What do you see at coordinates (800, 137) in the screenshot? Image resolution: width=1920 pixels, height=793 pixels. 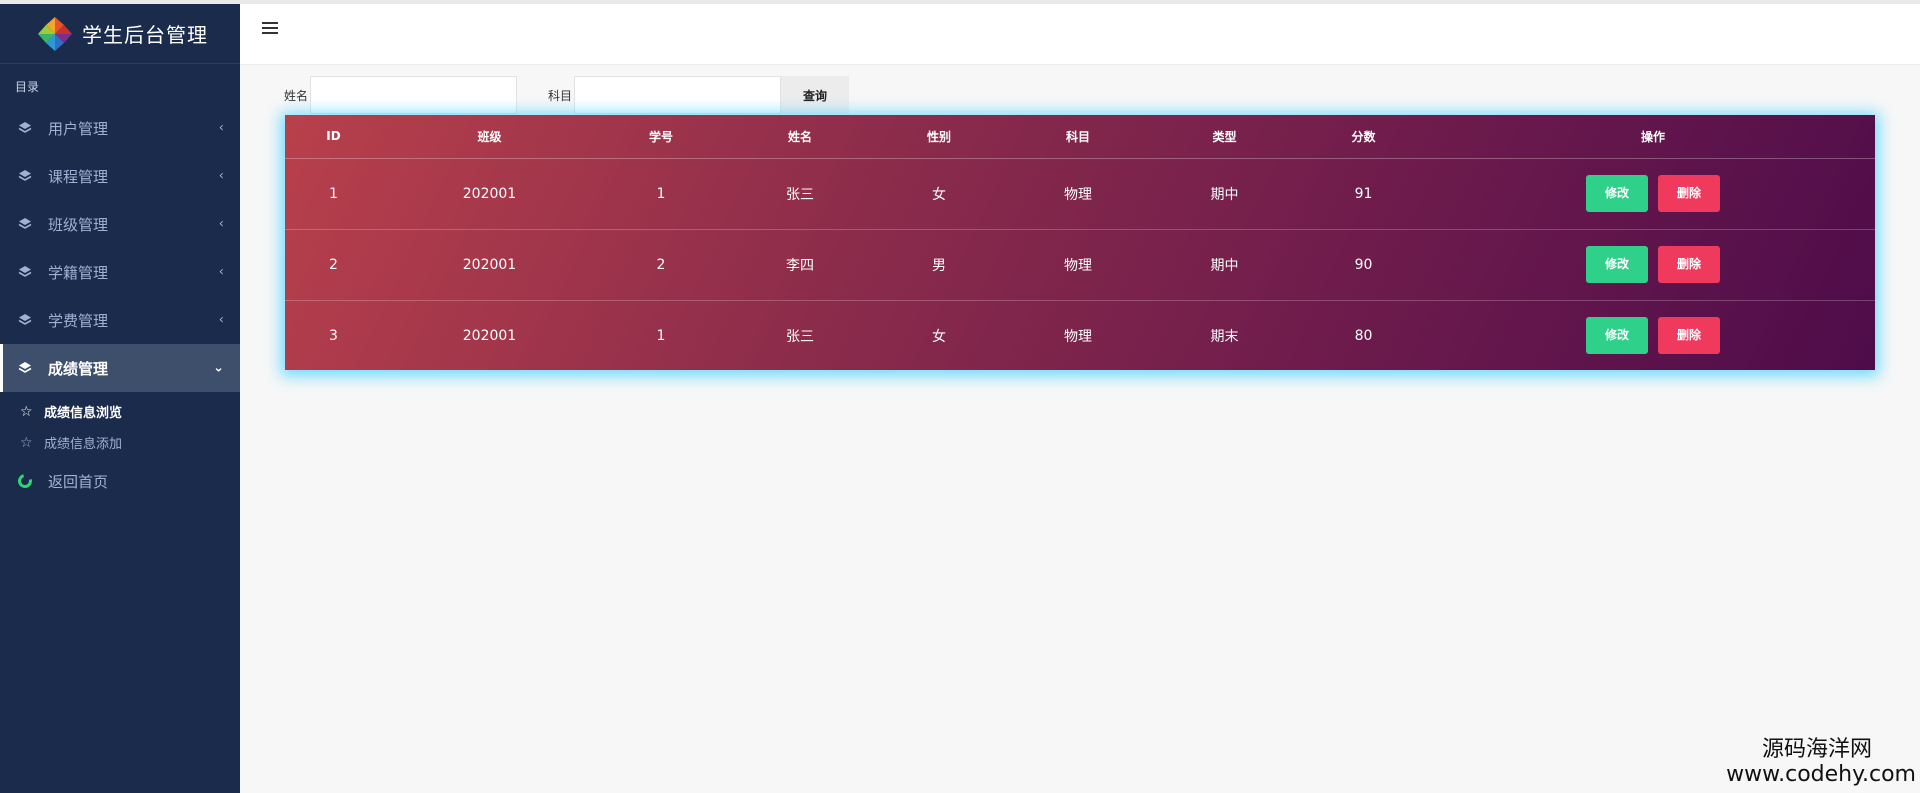 I see `column-header: 姓名` at bounding box center [800, 137].